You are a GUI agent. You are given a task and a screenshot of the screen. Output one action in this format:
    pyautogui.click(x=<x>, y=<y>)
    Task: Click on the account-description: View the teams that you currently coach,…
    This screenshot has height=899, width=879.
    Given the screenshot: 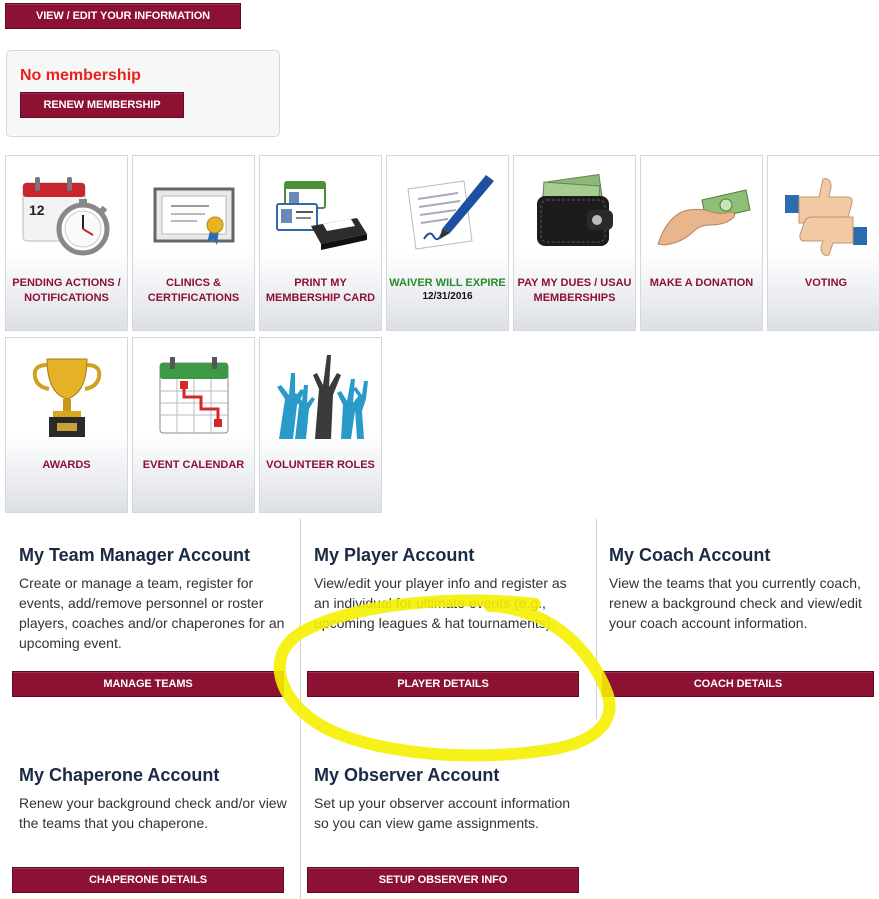 What is the action you would take?
    pyautogui.click(x=735, y=603)
    